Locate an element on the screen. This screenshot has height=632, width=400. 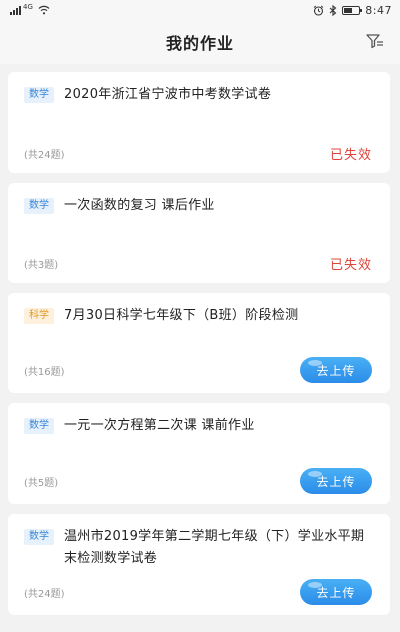
subject-tag: 科学 is located at coordinates (39, 316).